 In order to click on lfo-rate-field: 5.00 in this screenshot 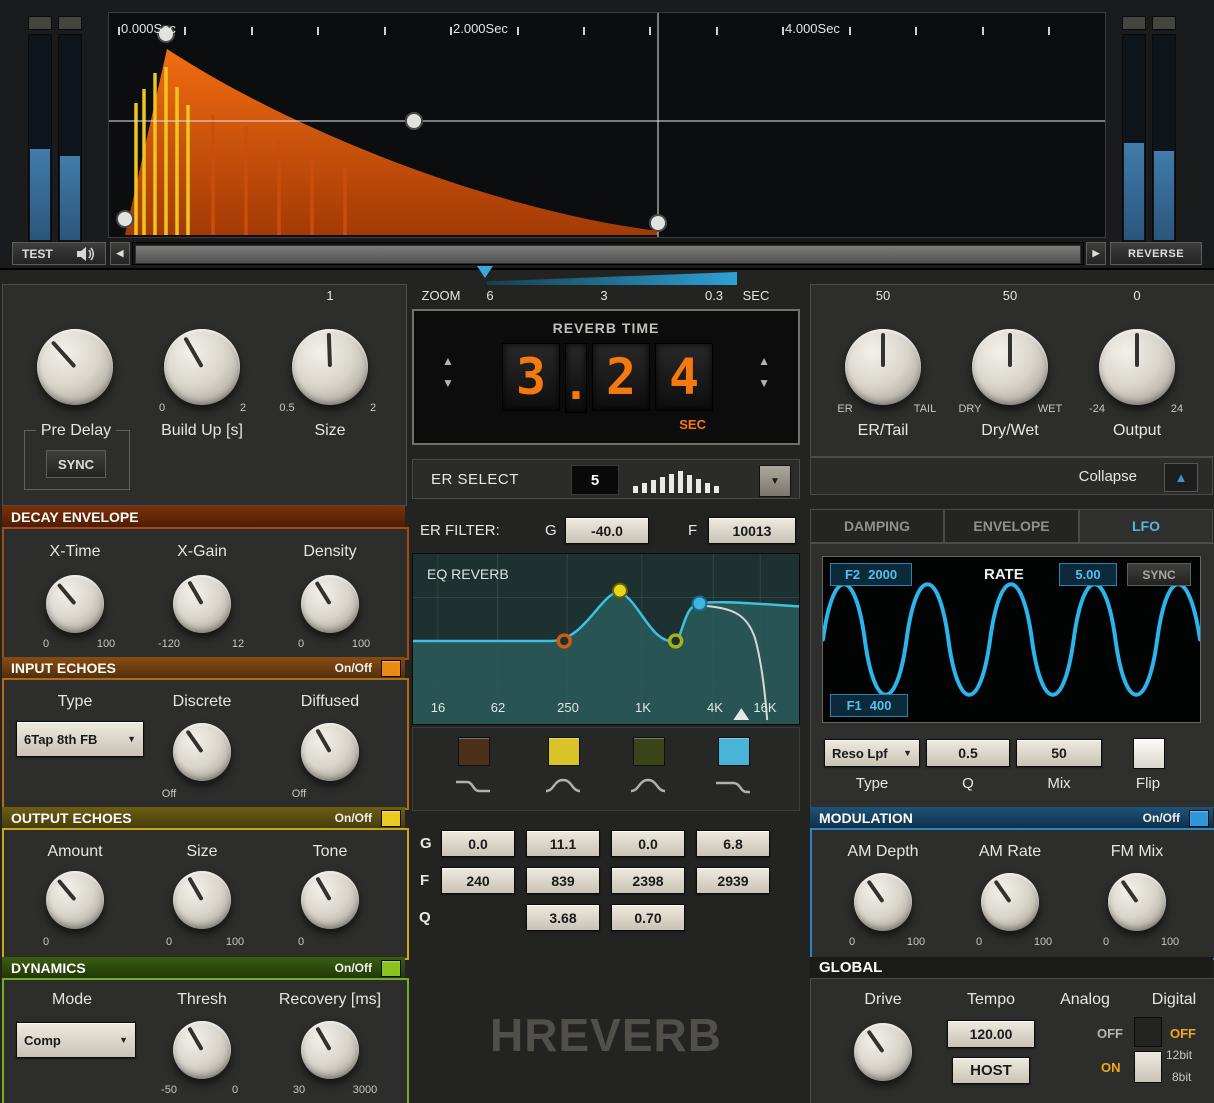, I will do `click(1088, 574)`.